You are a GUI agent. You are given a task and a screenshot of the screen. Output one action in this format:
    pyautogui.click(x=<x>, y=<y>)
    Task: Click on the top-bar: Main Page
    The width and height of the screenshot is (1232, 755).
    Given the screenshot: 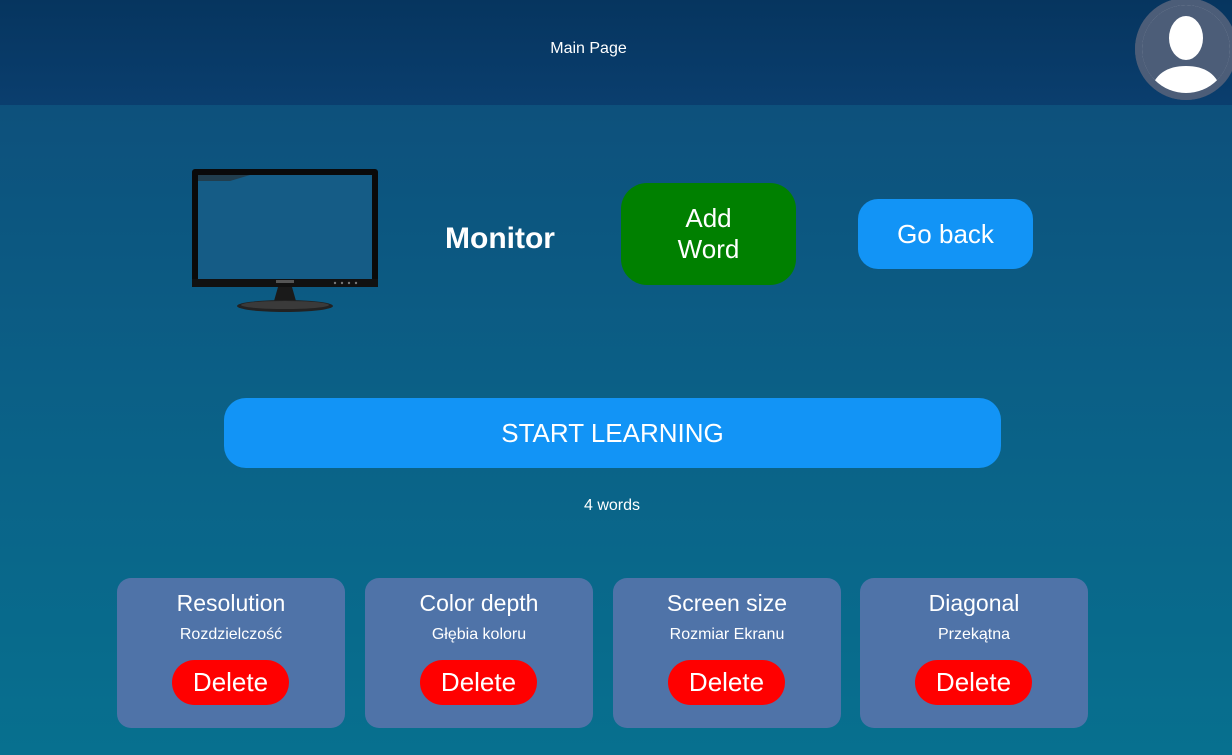 What is the action you would take?
    pyautogui.click(x=616, y=52)
    